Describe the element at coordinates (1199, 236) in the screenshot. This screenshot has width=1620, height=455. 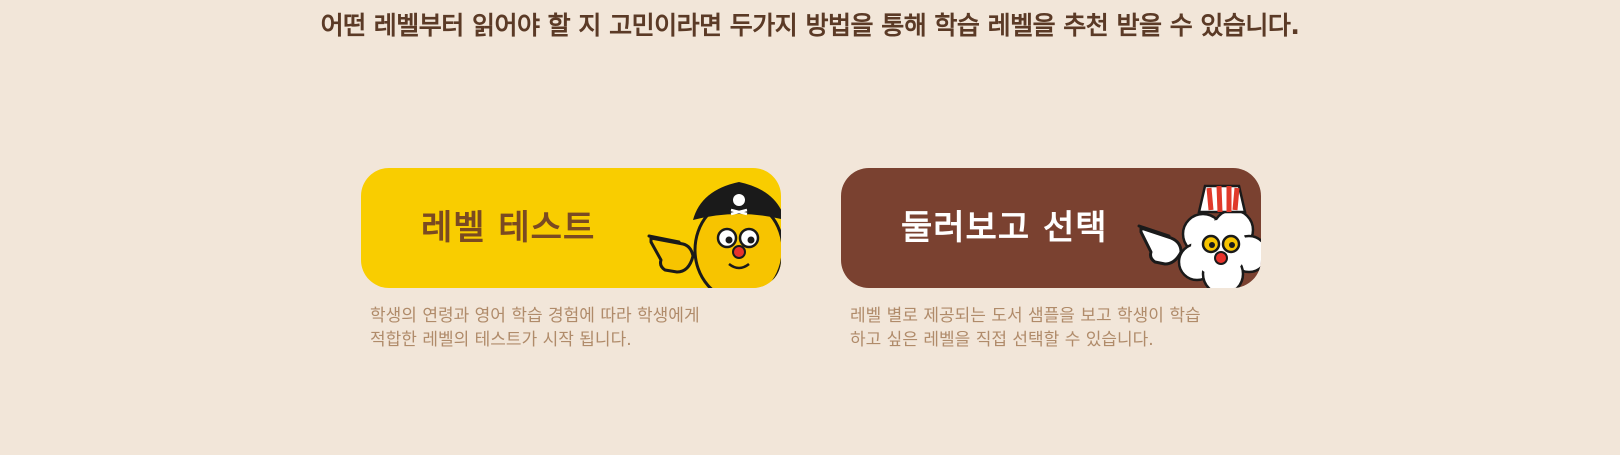
I see `popcorn-mascot-icon` at that location.